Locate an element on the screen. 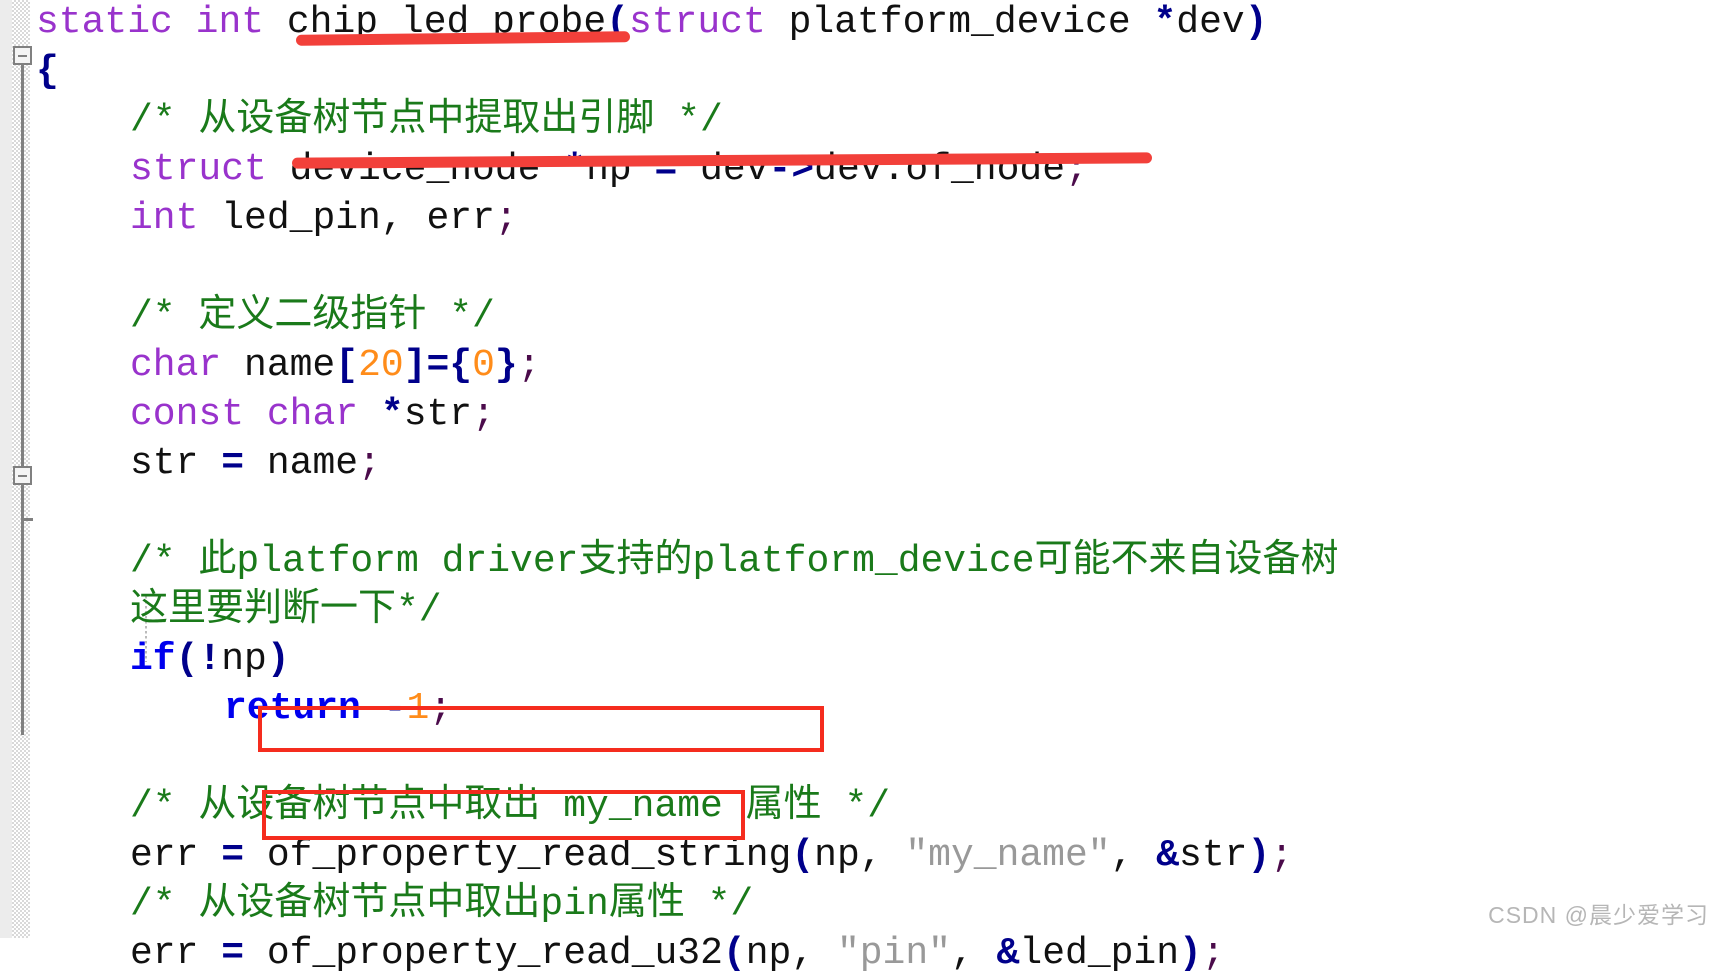 This screenshot has width=1725, height=978. code-token: device_node is located at coordinates (415, 169).